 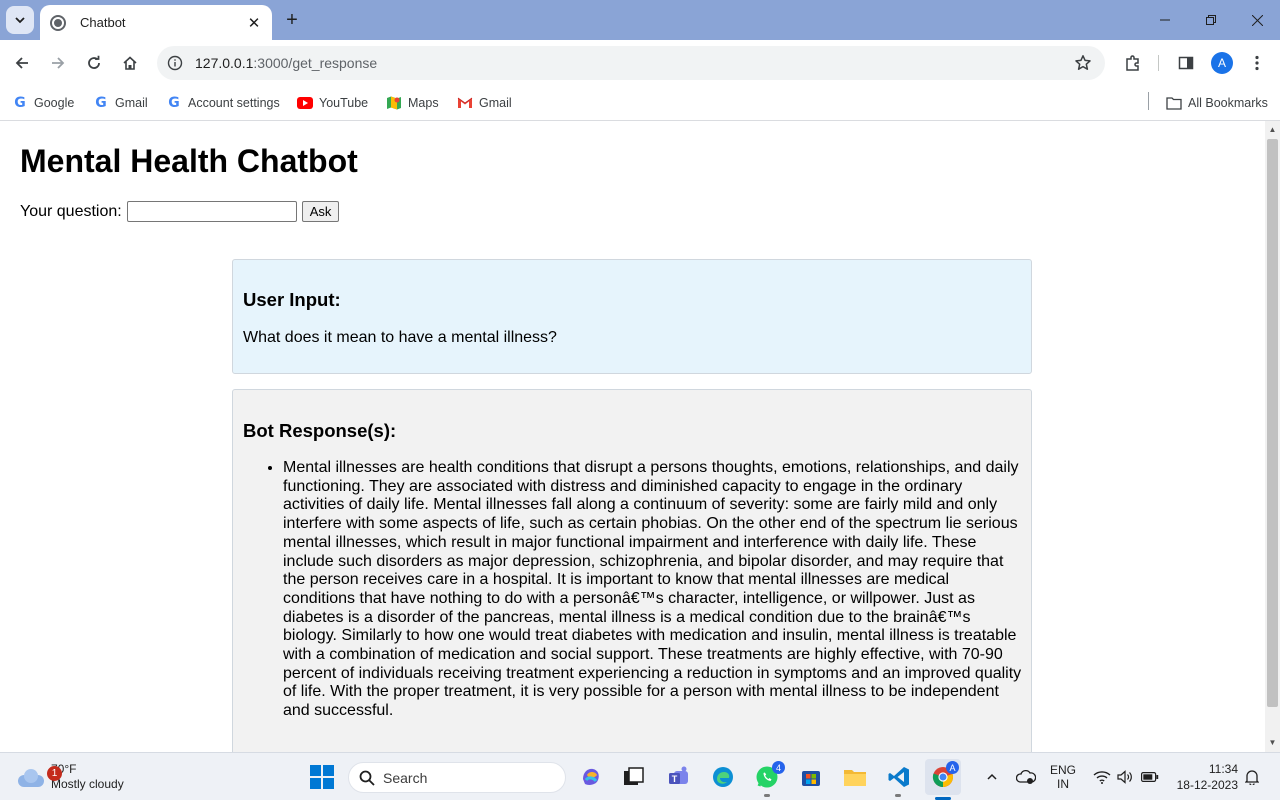 I want to click on reload-icon, so click(x=94, y=62).